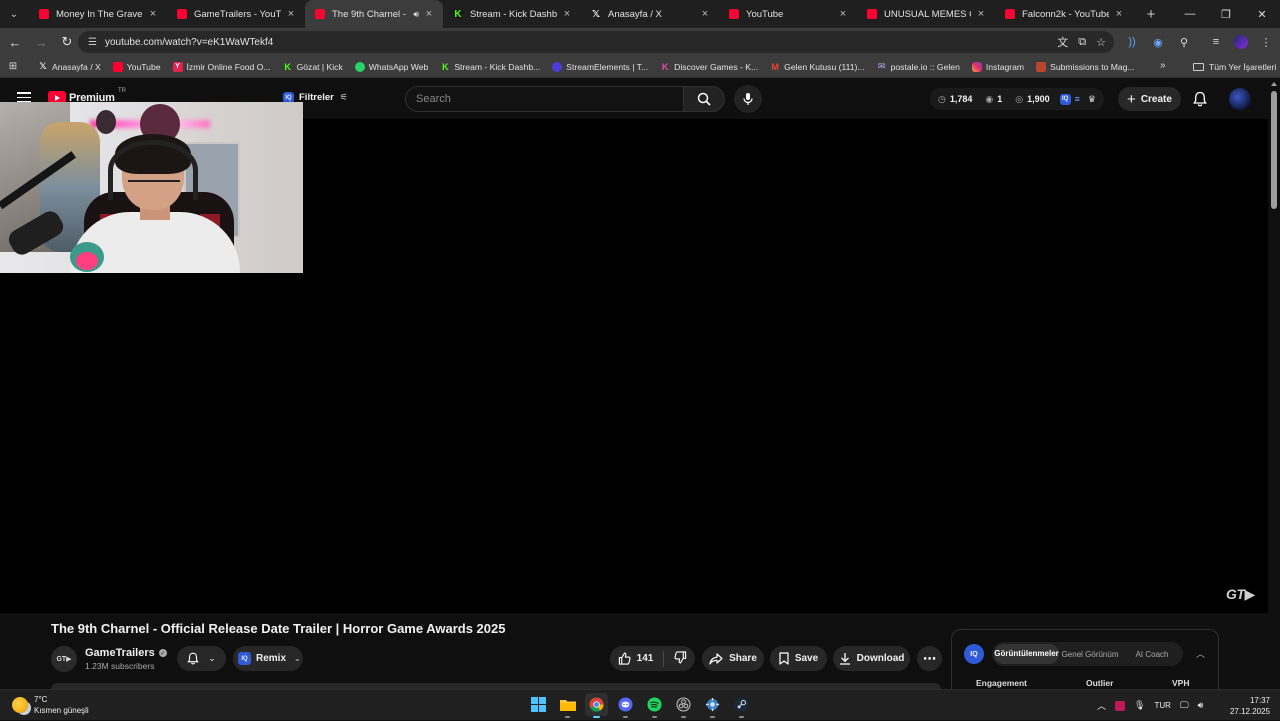 The image size is (1280, 721). What do you see at coordinates (15, 42) in the screenshot?
I see `back-arrow-icon: ←` at bounding box center [15, 42].